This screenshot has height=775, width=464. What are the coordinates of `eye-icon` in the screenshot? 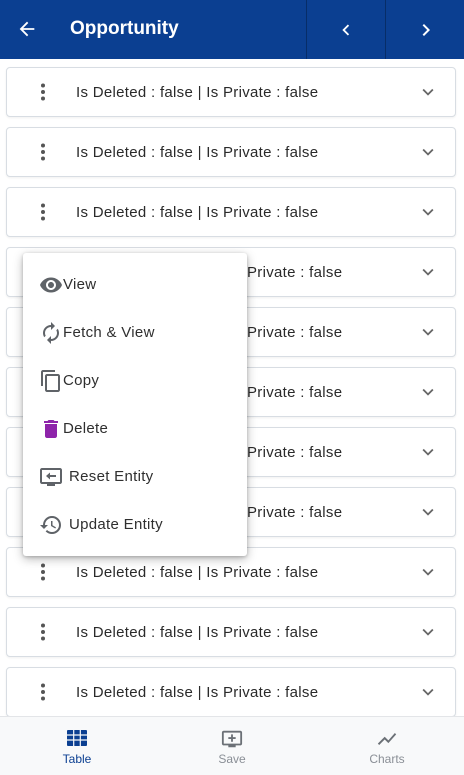 It's located at (51, 285).